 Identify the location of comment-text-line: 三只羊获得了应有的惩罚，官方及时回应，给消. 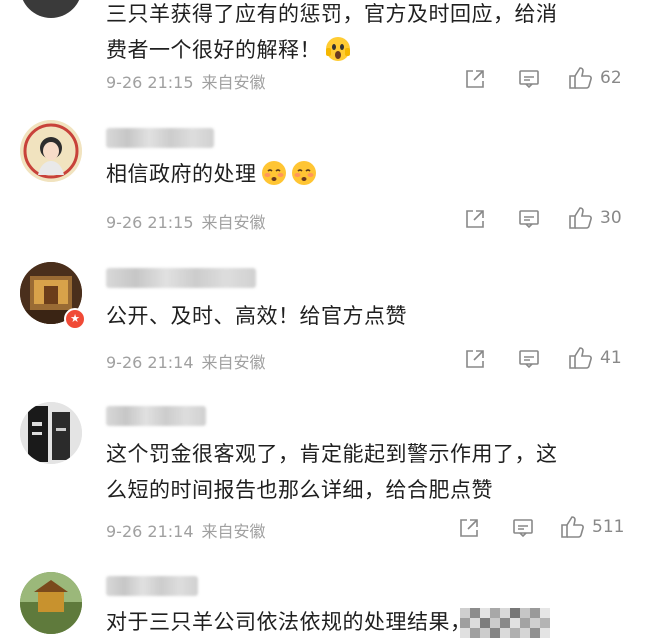
(332, 14).